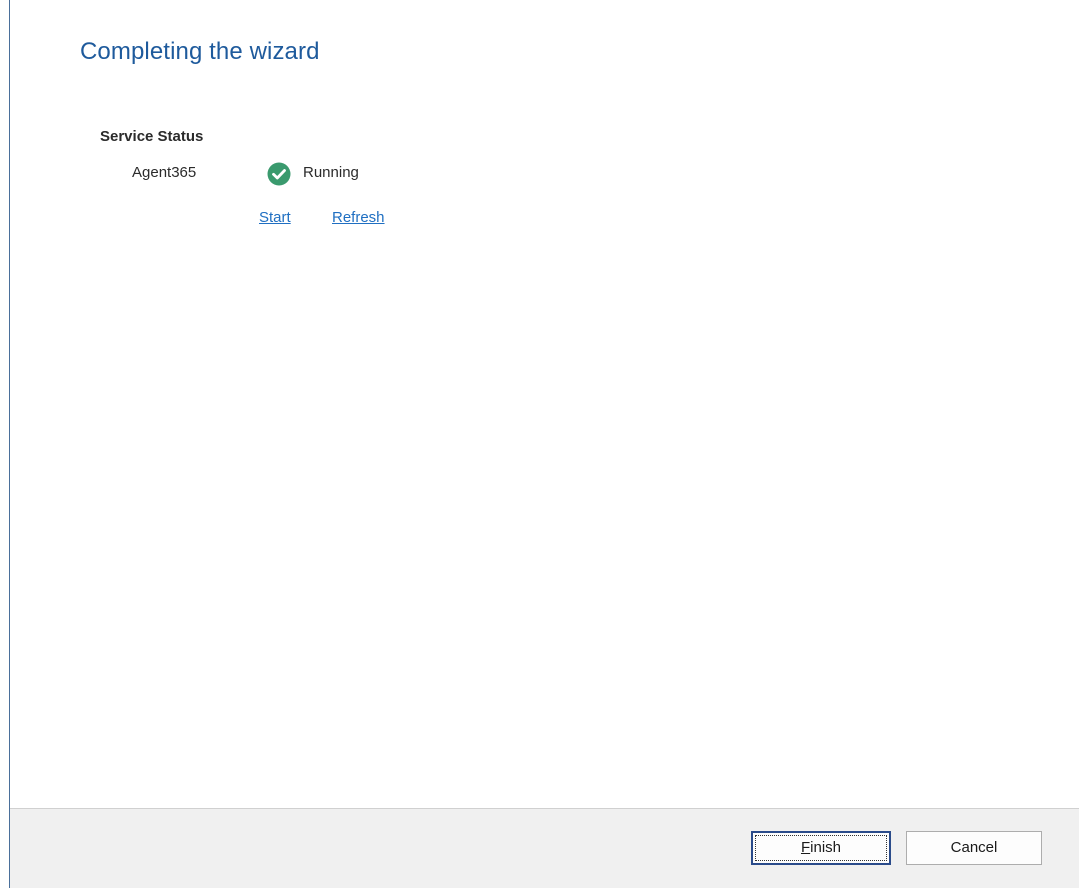  What do you see at coordinates (200, 51) in the screenshot?
I see `page-title: Completing the wizard` at bounding box center [200, 51].